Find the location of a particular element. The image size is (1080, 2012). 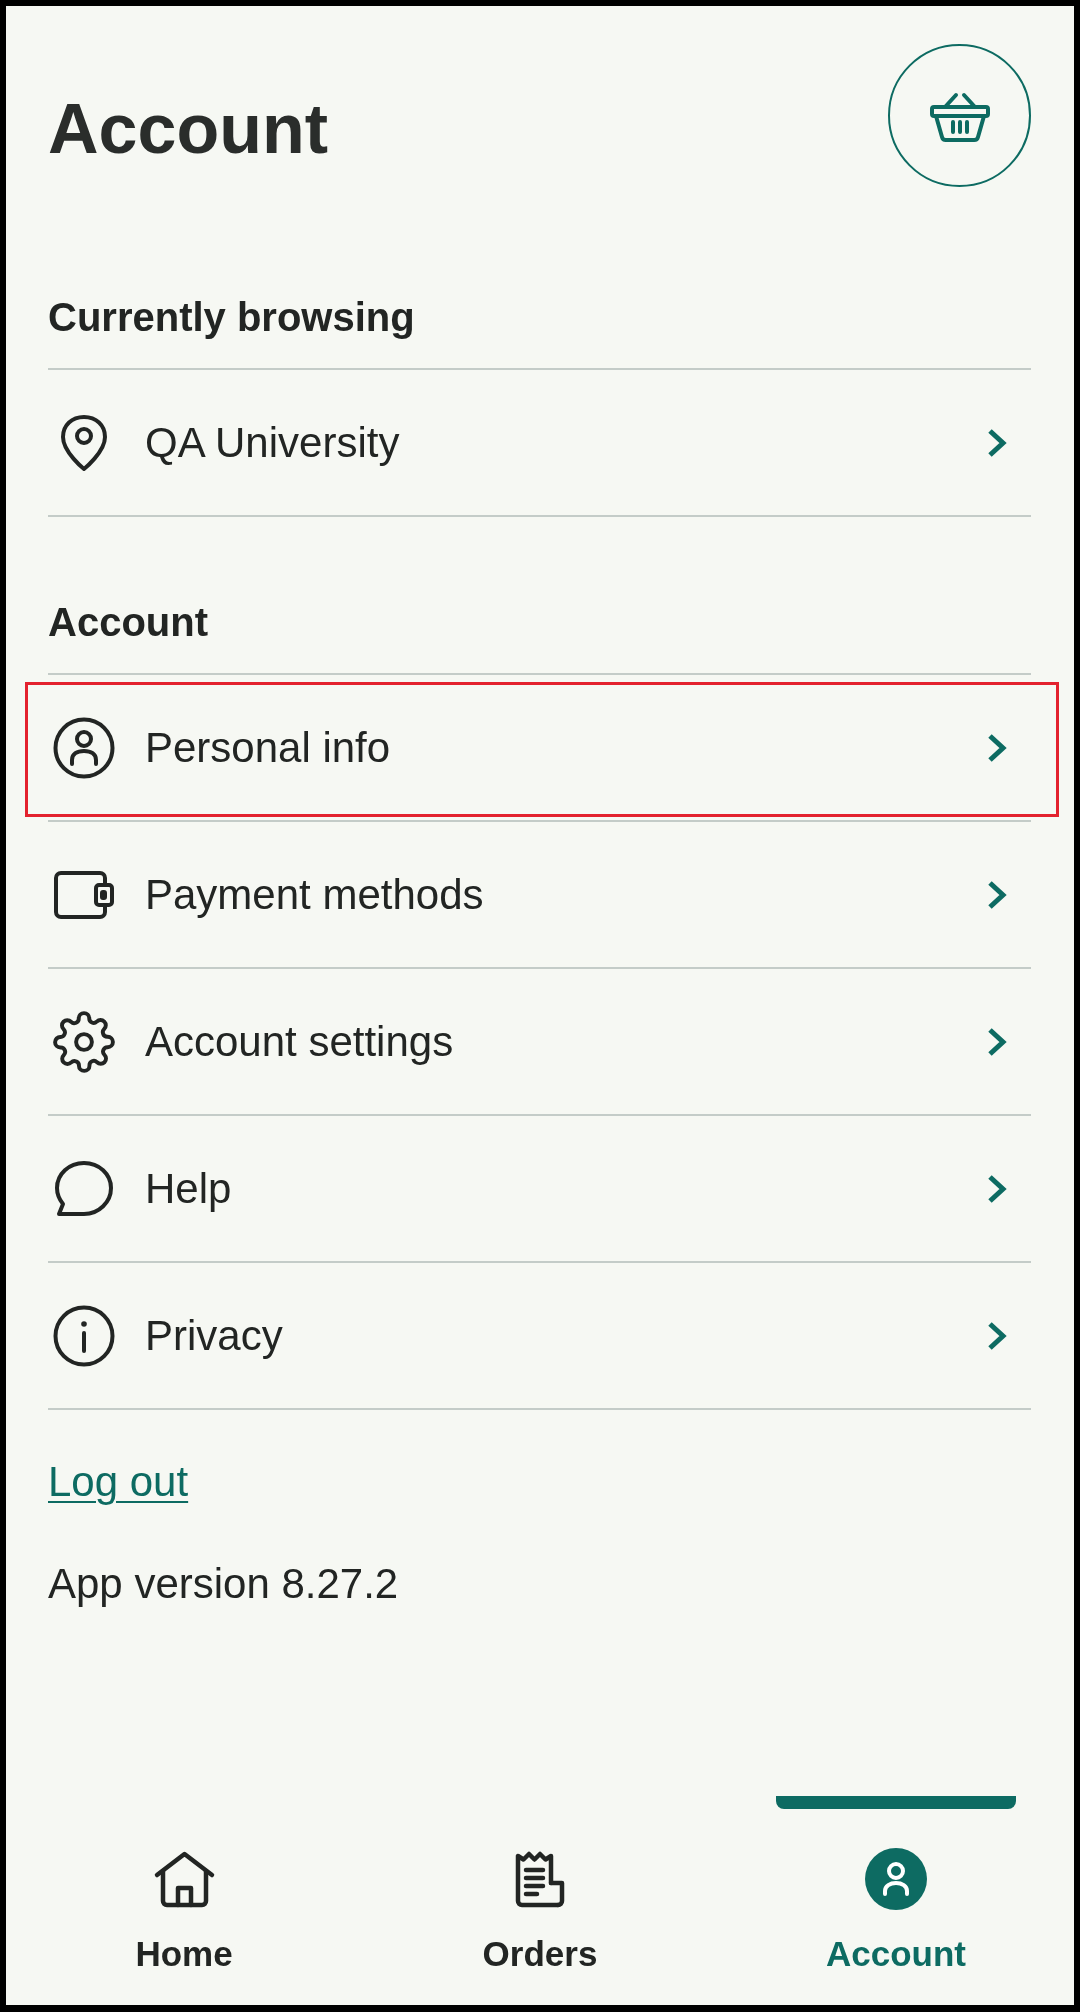

nav-tab: Home is located at coordinates (184, 1900).